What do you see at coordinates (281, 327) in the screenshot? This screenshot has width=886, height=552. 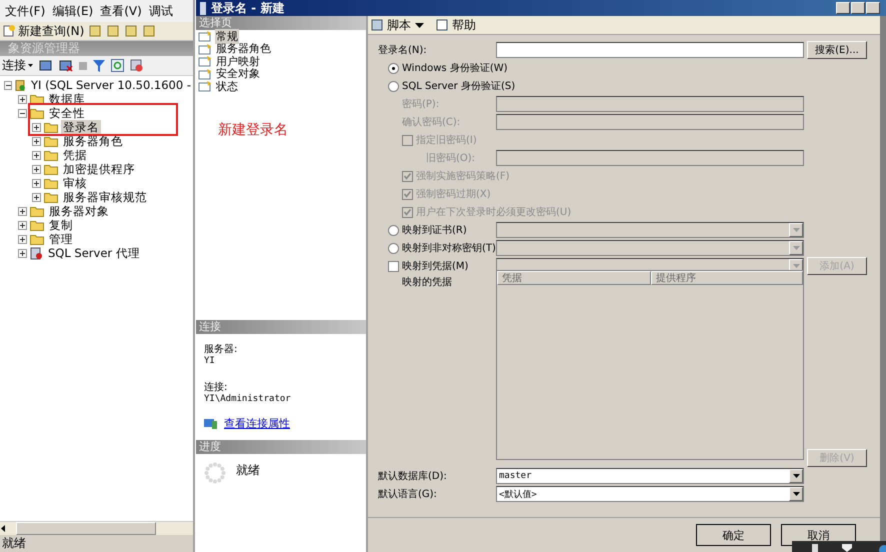 I see `section-header: 连接` at bounding box center [281, 327].